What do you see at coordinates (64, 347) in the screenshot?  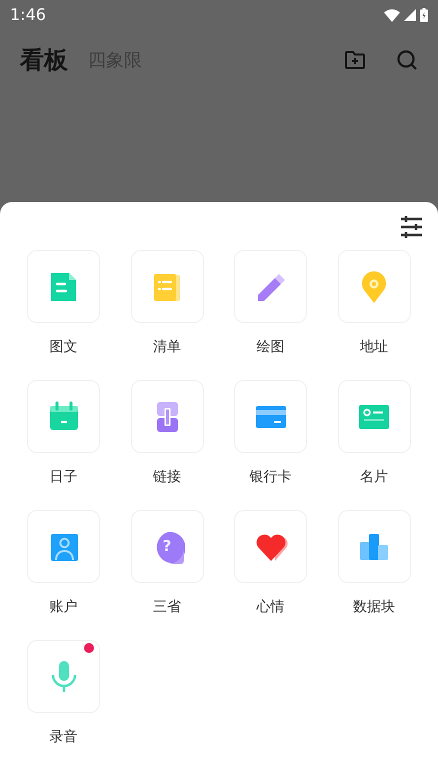 I see `item-label: 图文` at bounding box center [64, 347].